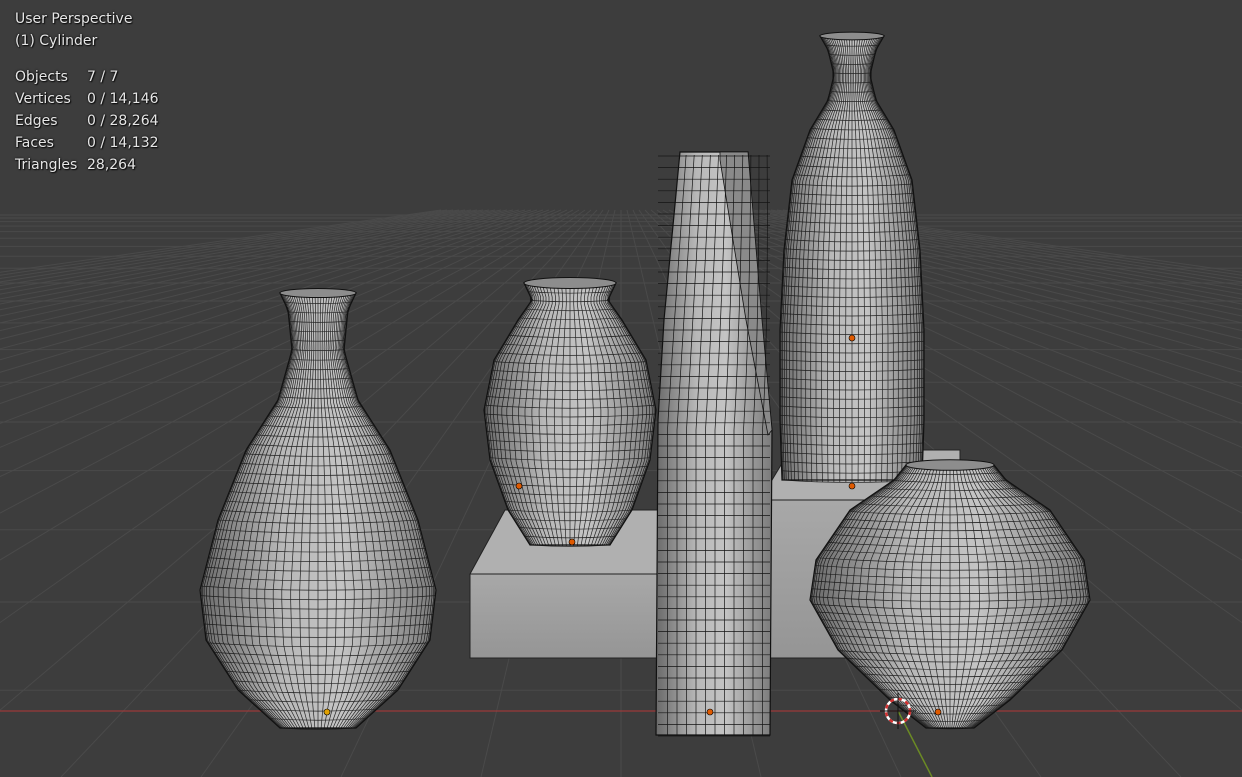 Image resolution: width=1242 pixels, height=777 pixels. I want to click on stat-triangles: Triangles 28,264, so click(87, 165).